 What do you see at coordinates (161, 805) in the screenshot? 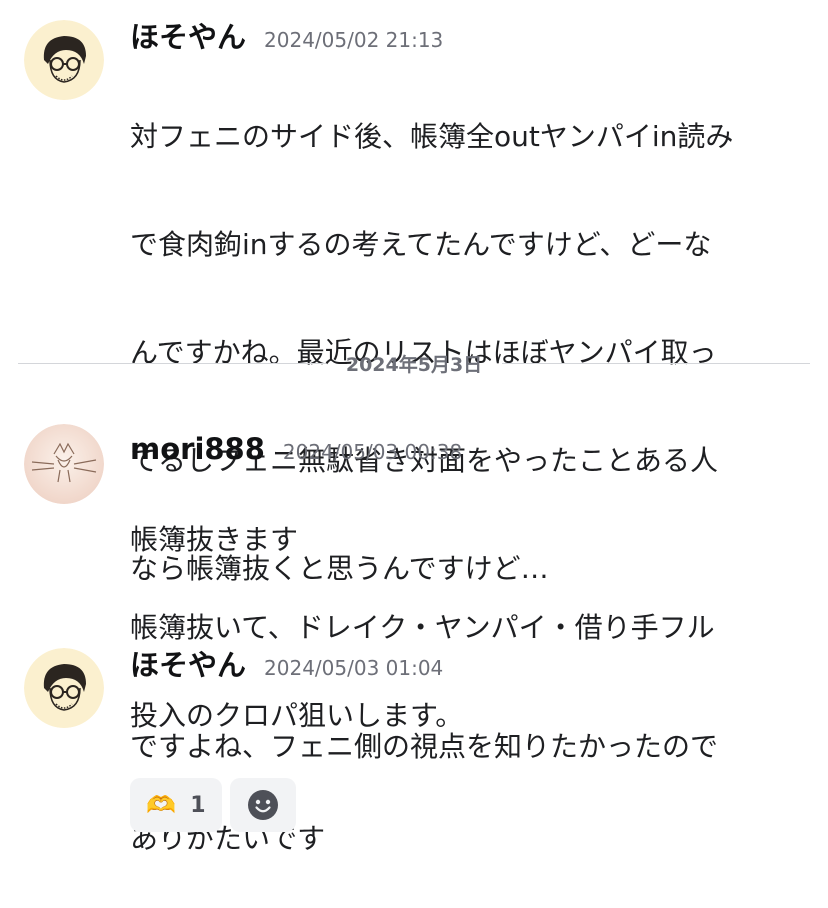
I see `heart-hands-icon: 🫶` at bounding box center [161, 805].